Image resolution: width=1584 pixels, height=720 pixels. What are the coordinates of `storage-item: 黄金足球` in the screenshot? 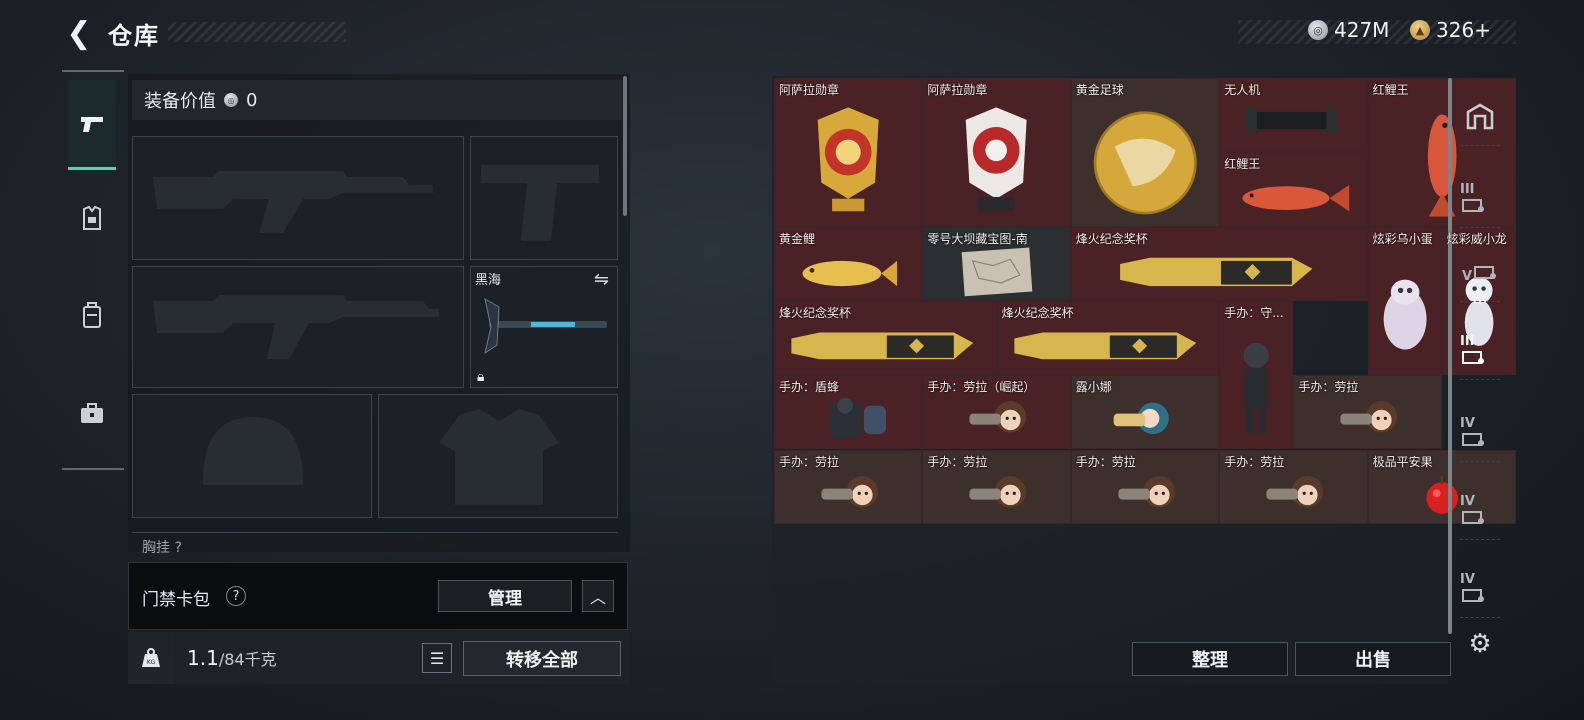 It's located at (1145, 152).